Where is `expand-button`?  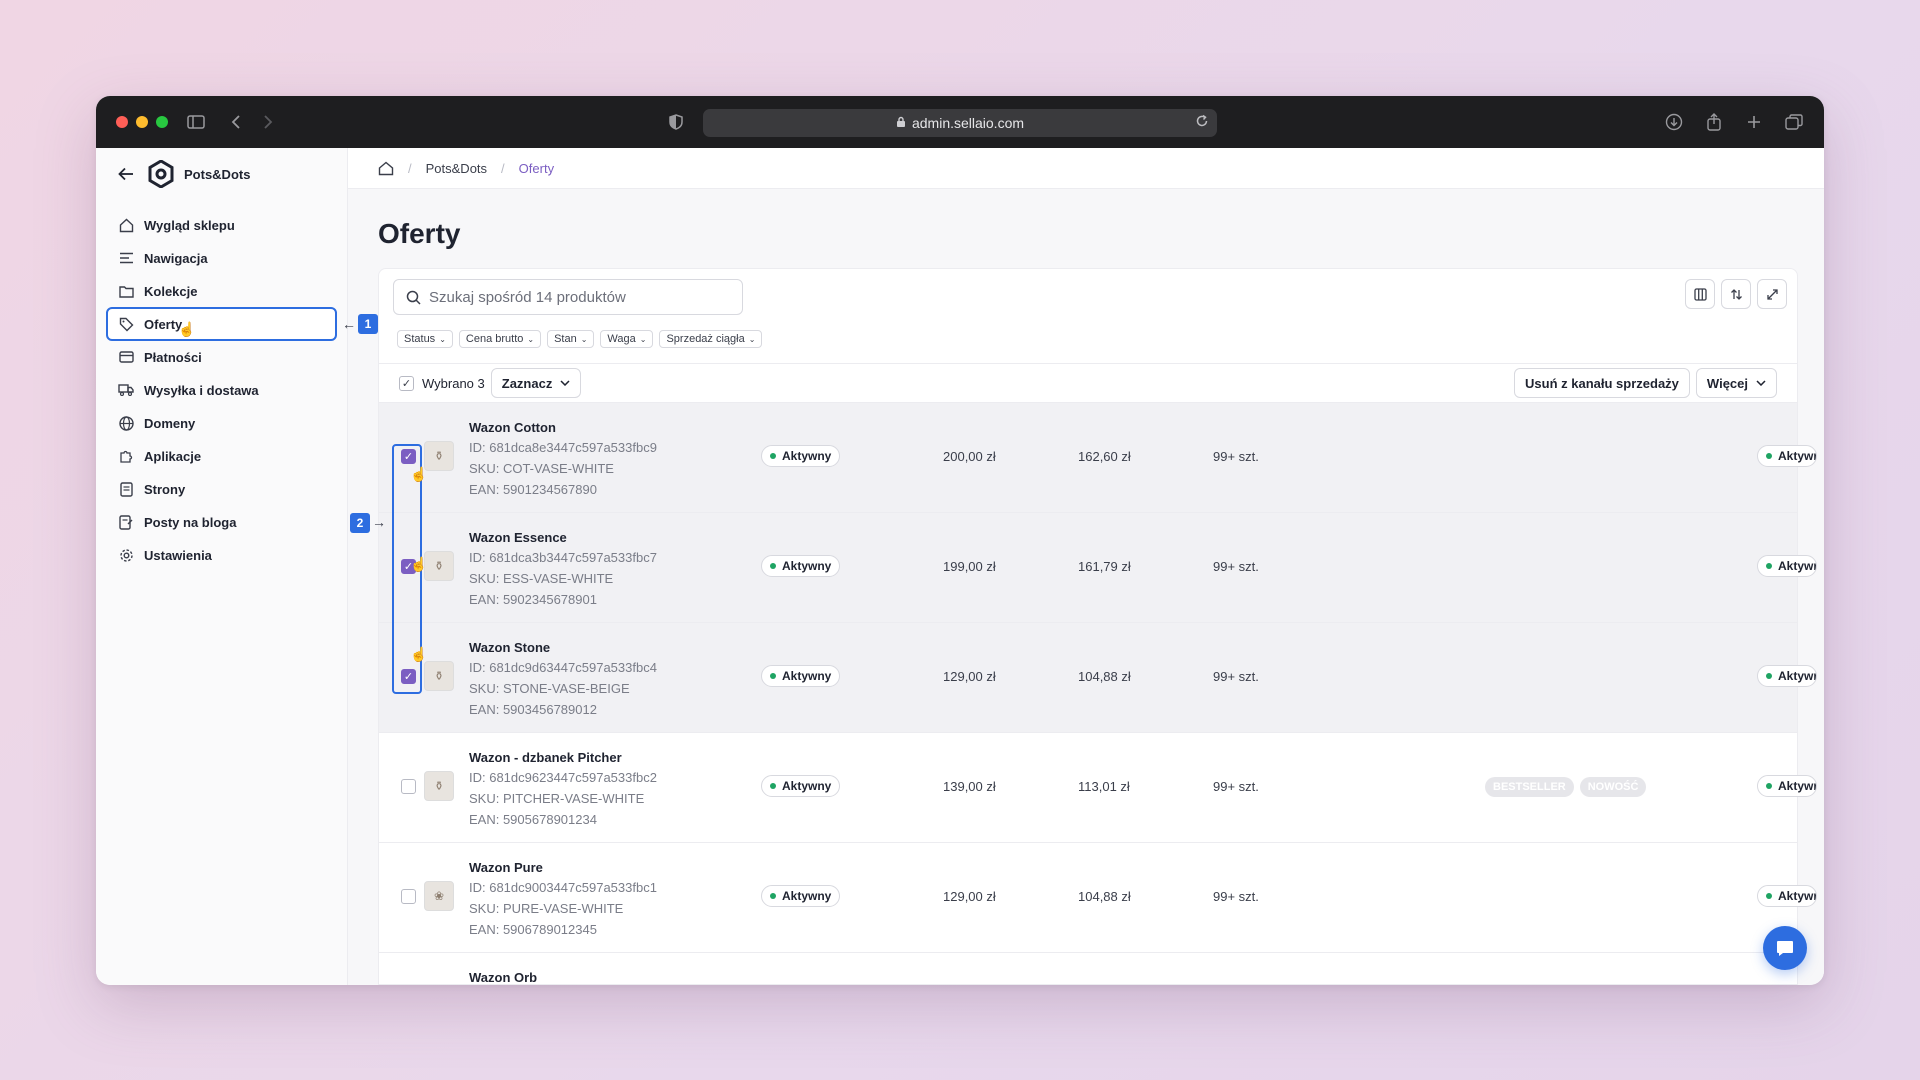
expand-button is located at coordinates (1772, 294).